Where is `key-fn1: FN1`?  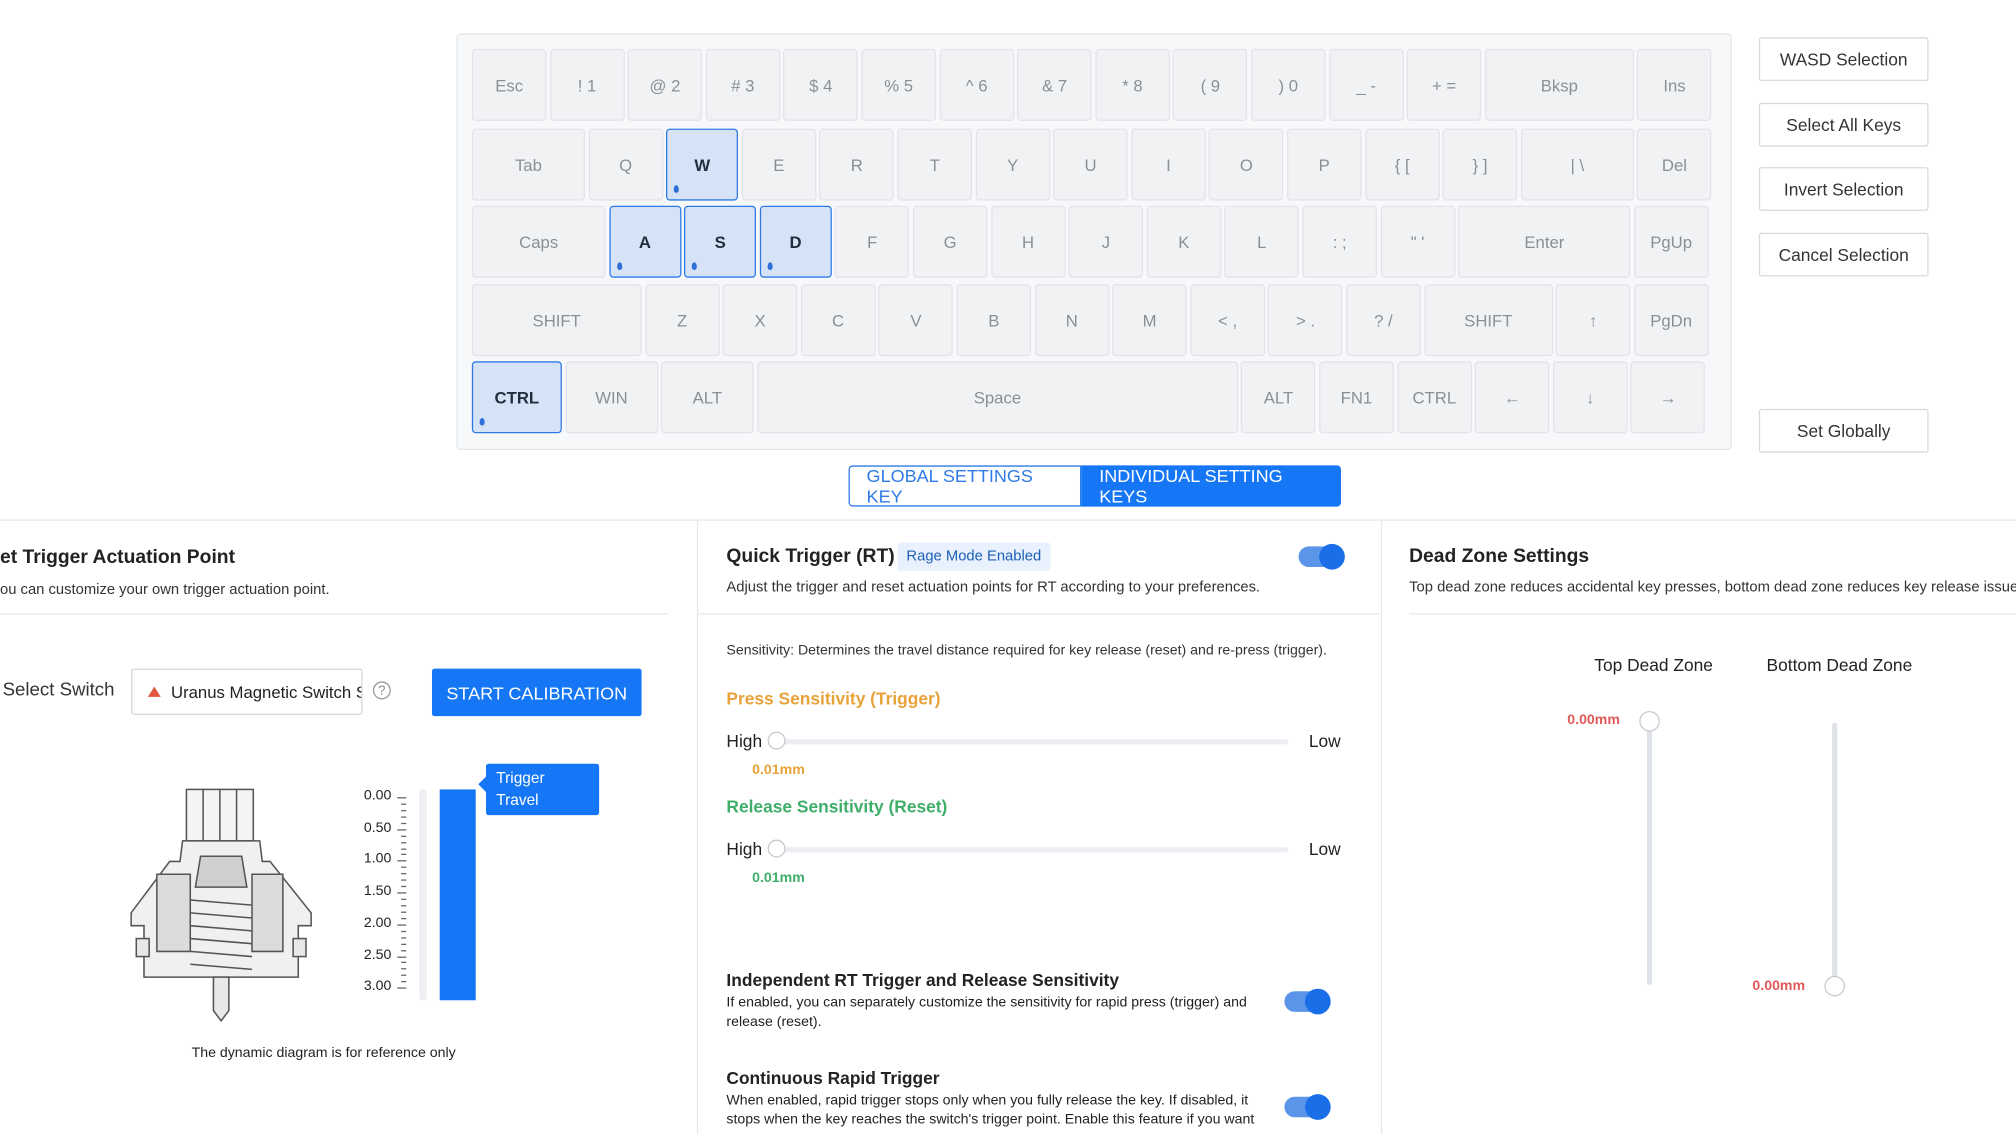
key-fn1: FN1 is located at coordinates (1356, 397).